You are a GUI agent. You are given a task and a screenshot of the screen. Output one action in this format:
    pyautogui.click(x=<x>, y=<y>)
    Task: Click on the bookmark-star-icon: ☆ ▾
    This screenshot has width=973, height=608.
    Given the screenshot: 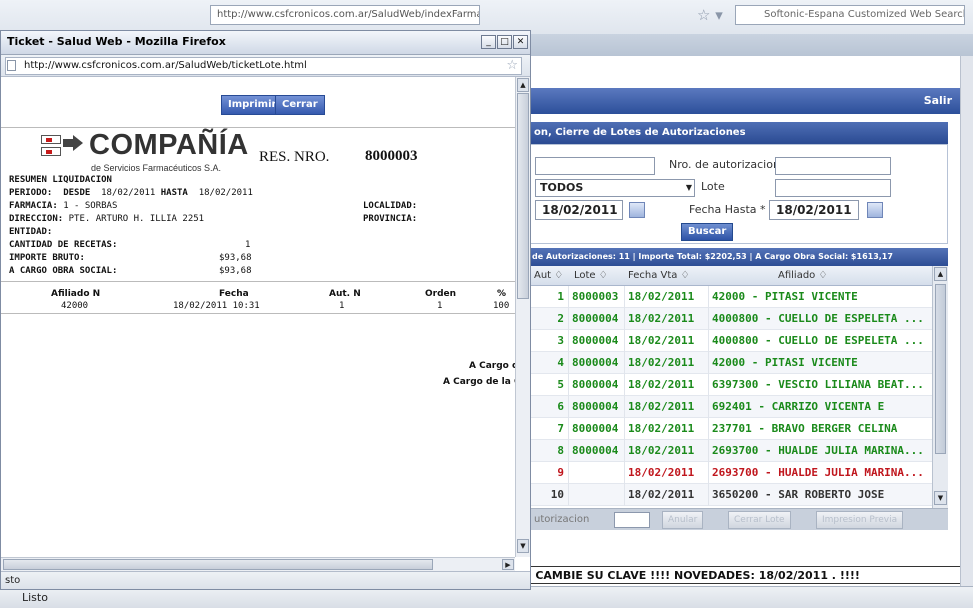 What is the action you would take?
    pyautogui.click(x=710, y=15)
    